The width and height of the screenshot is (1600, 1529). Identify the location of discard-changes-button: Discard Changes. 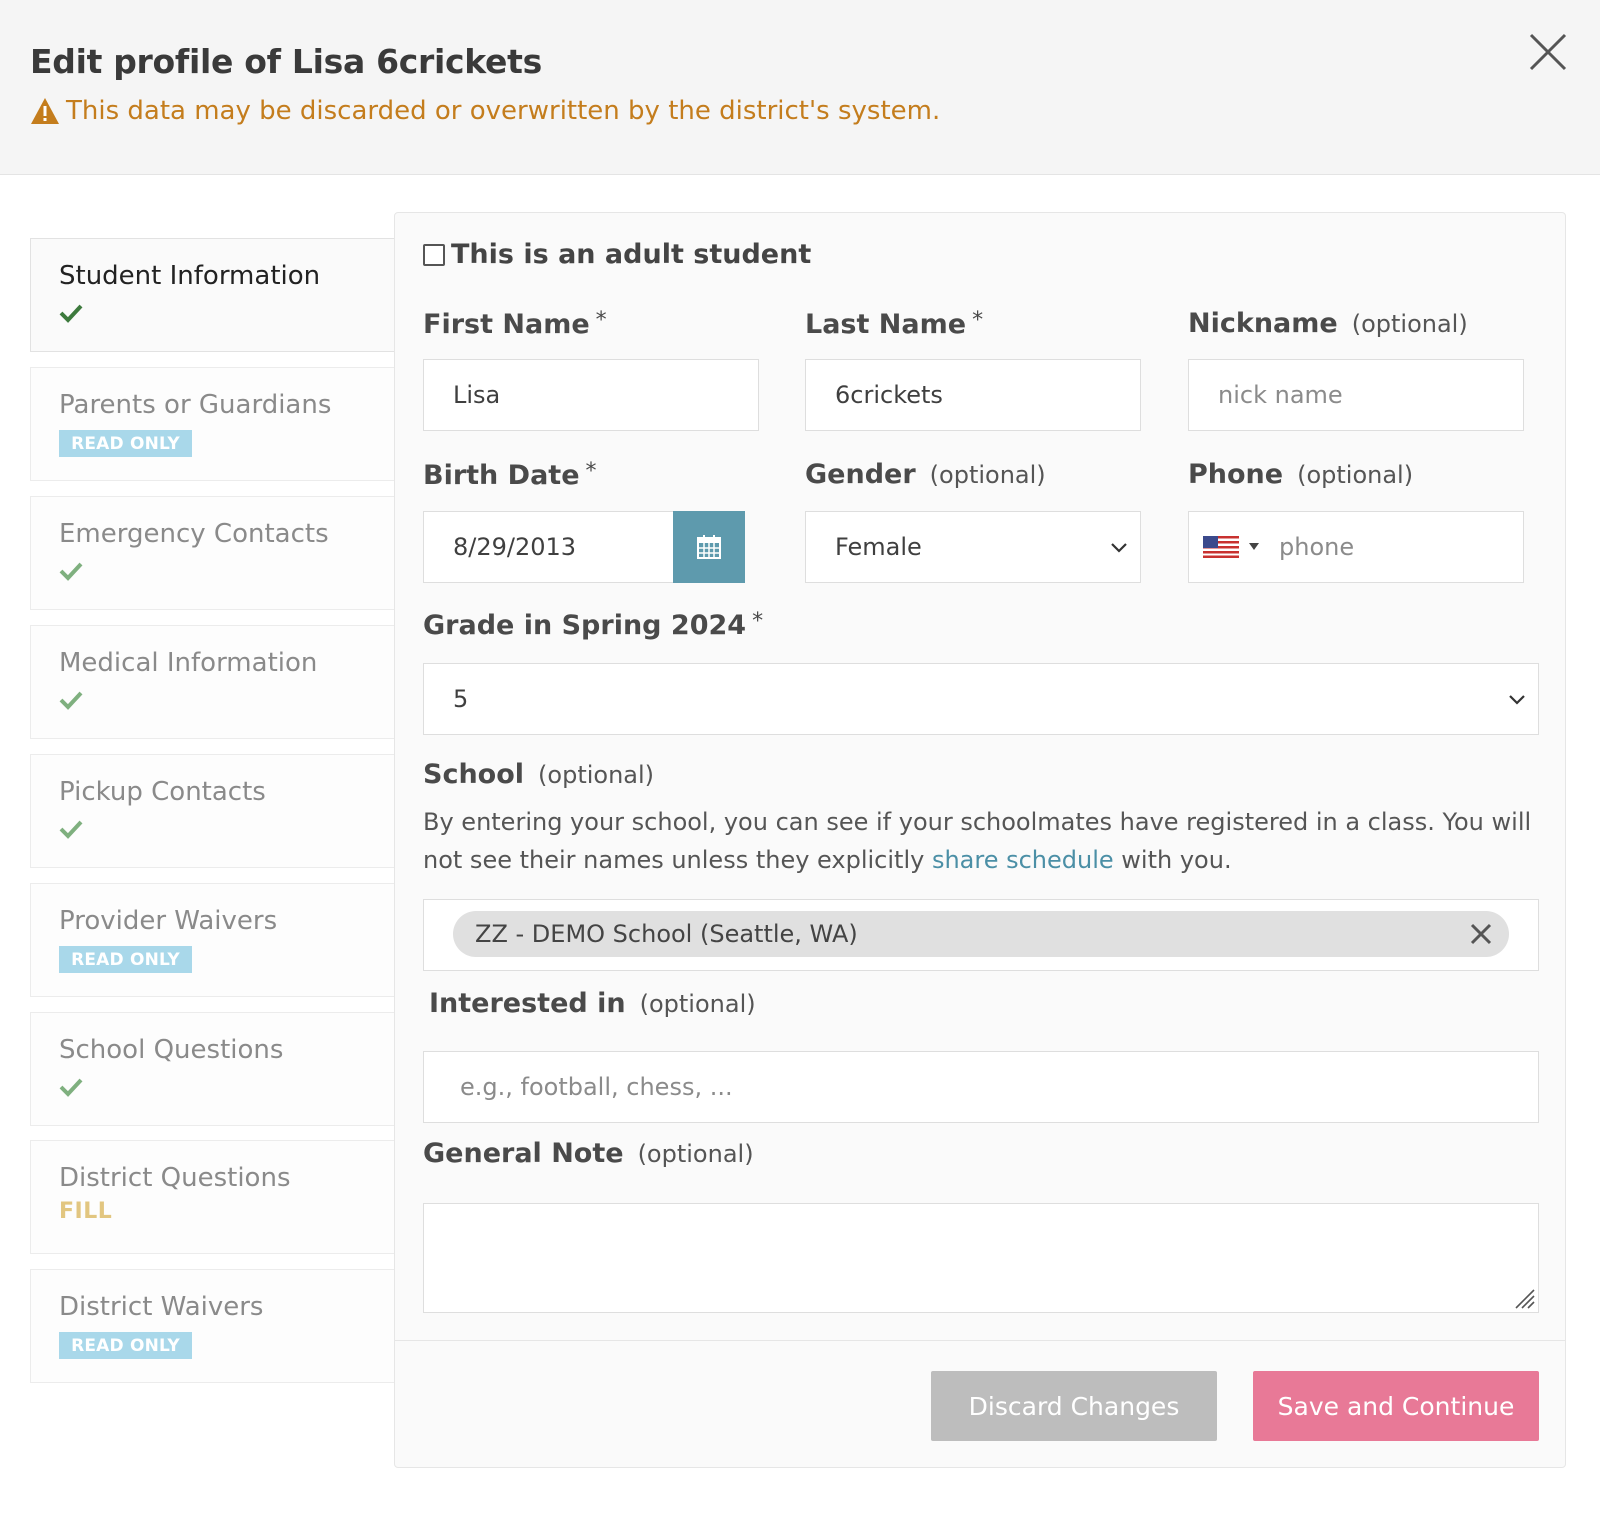
(1074, 1406).